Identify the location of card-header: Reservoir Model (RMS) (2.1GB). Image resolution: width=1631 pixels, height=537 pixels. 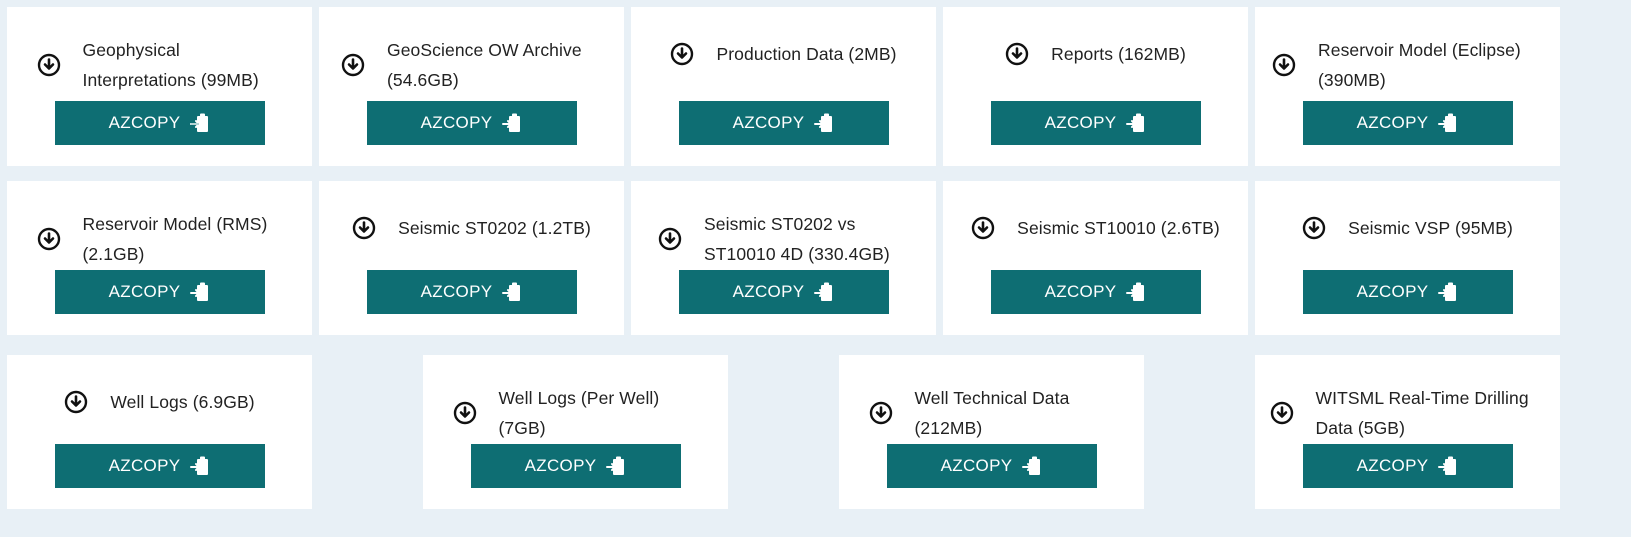
(159, 239).